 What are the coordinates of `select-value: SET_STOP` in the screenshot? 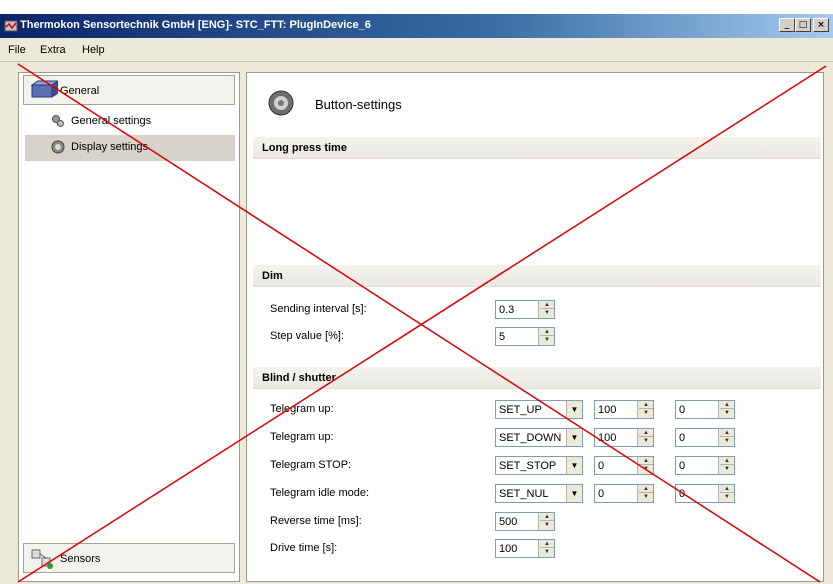 It's located at (528, 466).